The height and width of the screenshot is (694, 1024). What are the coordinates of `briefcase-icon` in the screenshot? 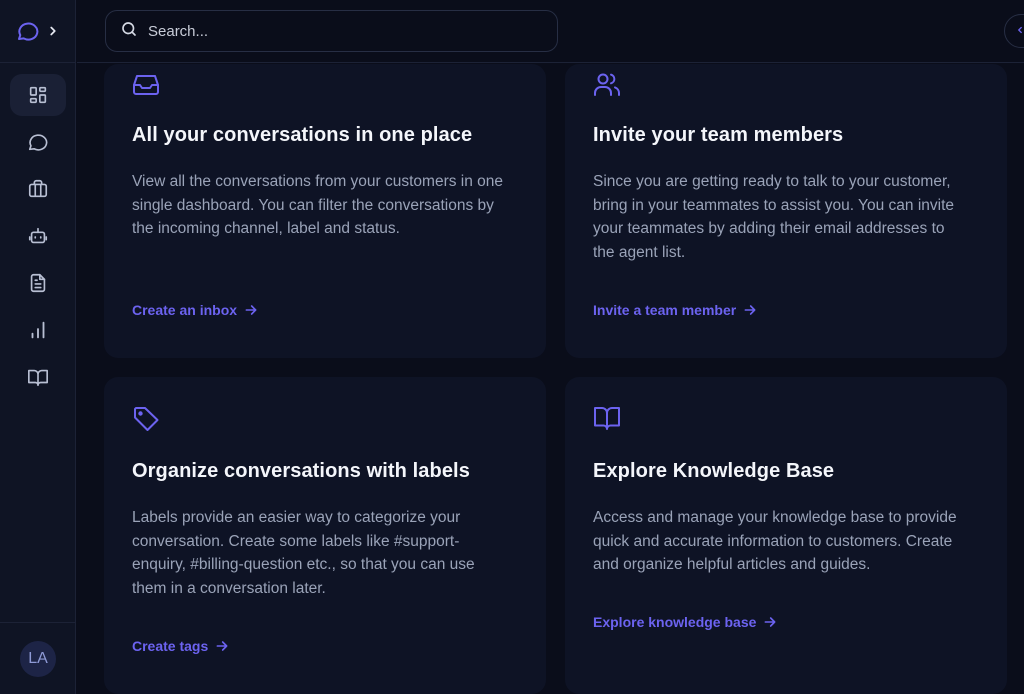 It's located at (38, 189).